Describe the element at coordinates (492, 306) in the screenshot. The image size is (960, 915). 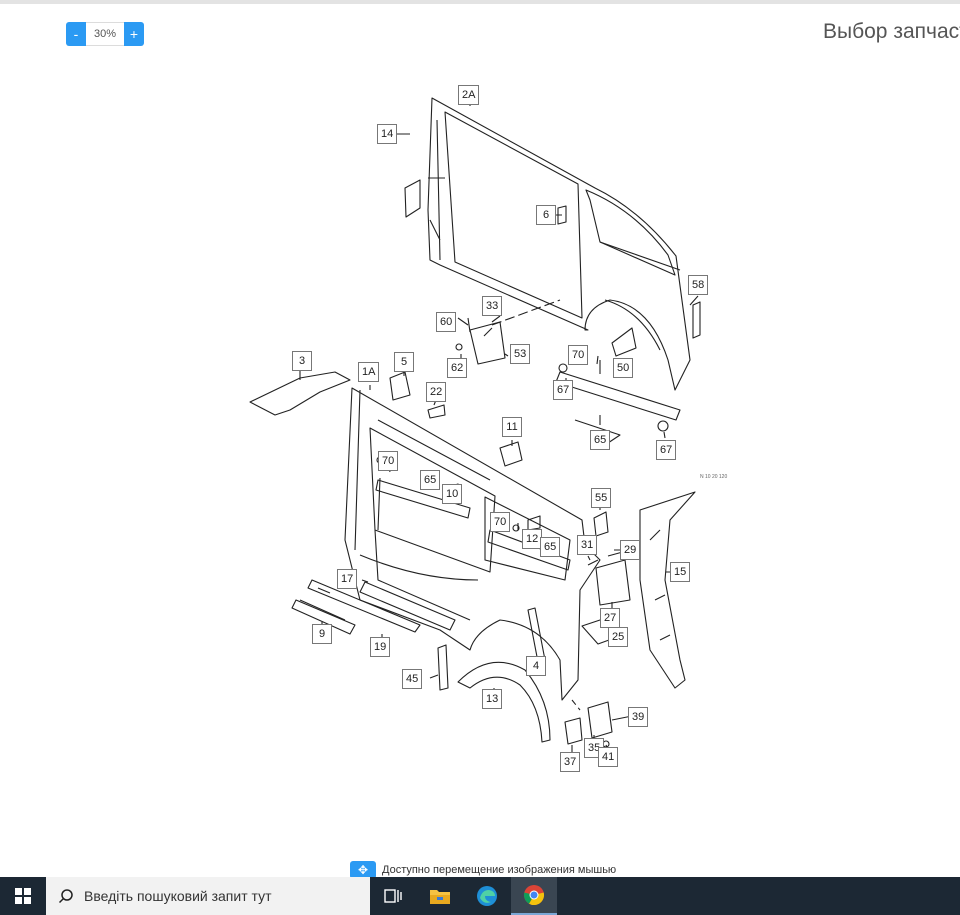
I see `callout-33: 33` at that location.